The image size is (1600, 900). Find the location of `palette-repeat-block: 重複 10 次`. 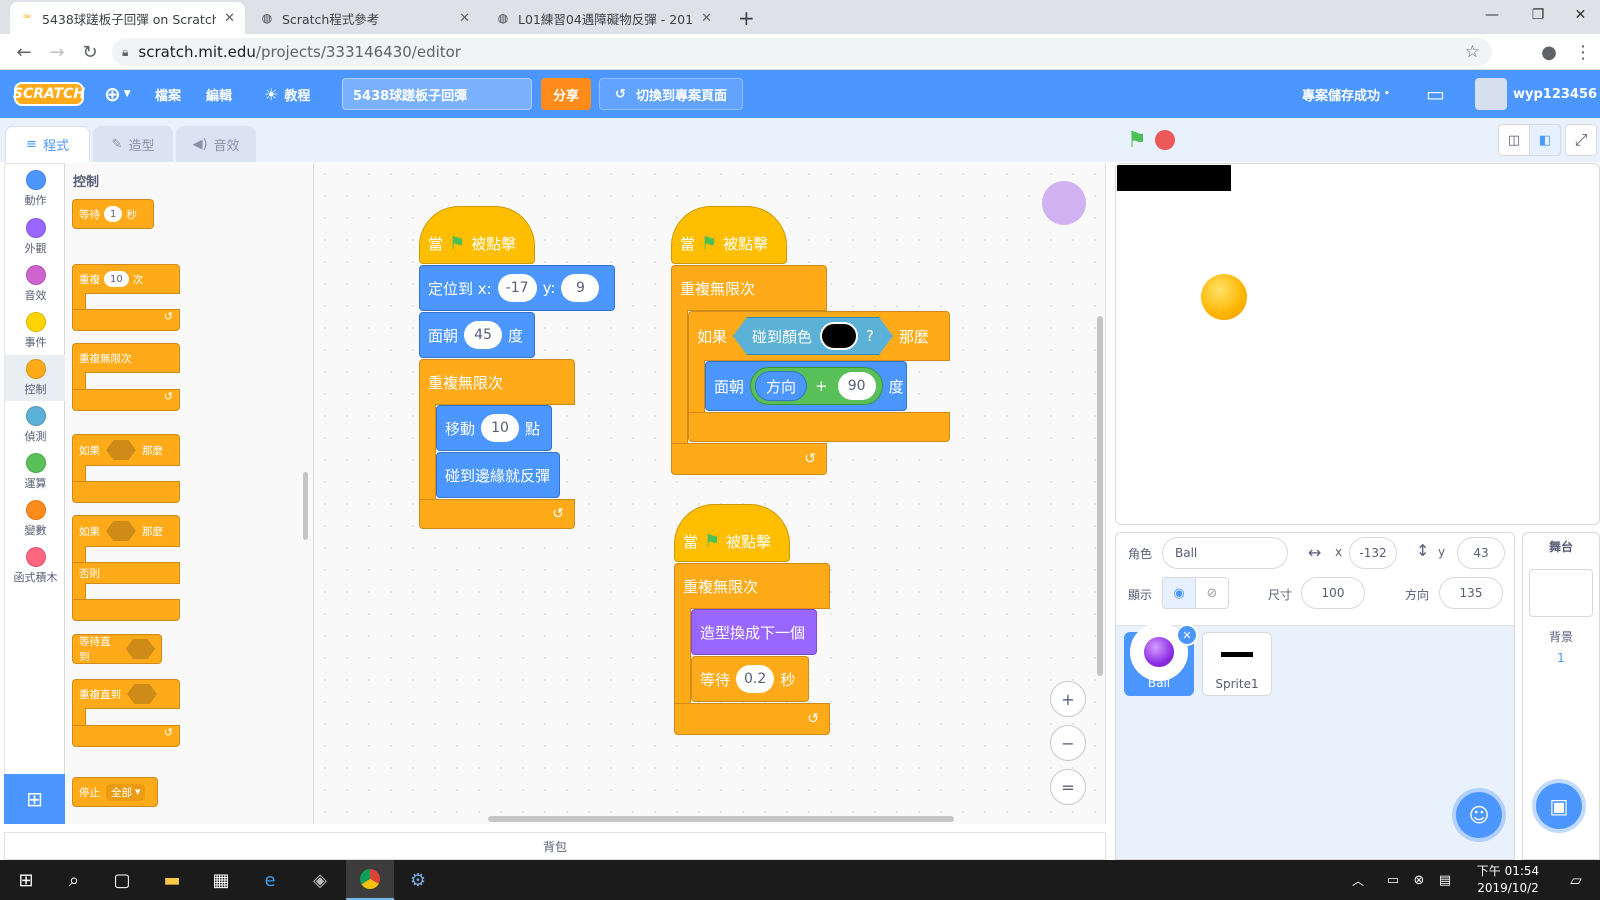

palette-repeat-block: 重複 10 次 is located at coordinates (126, 279).